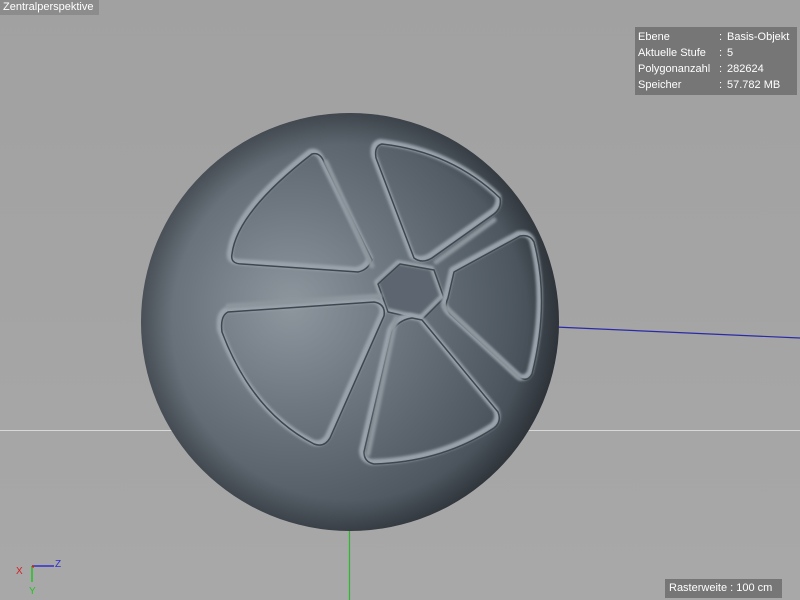 Image resolution: width=800 pixels, height=600 pixels. I want to click on info-key: Aktuelle Stufe, so click(672, 53).